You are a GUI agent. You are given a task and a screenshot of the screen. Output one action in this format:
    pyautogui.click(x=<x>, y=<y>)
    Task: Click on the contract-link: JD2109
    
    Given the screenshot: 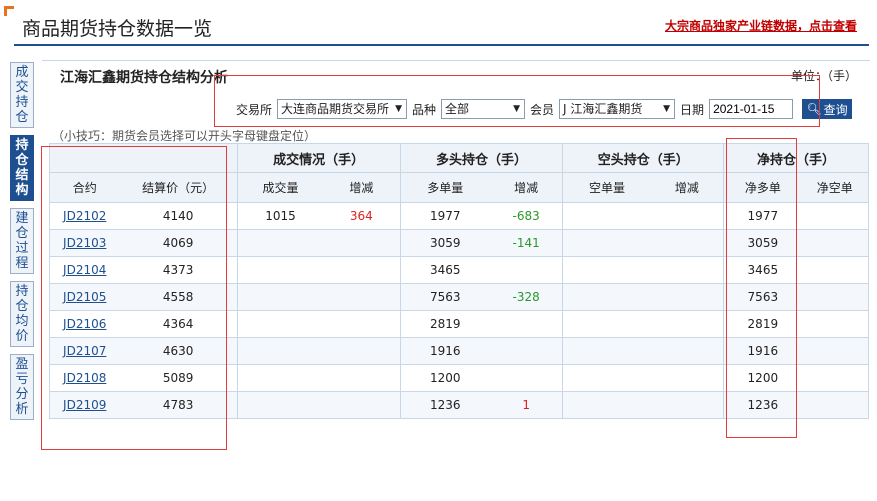 What is the action you would take?
    pyautogui.click(x=84, y=405)
    